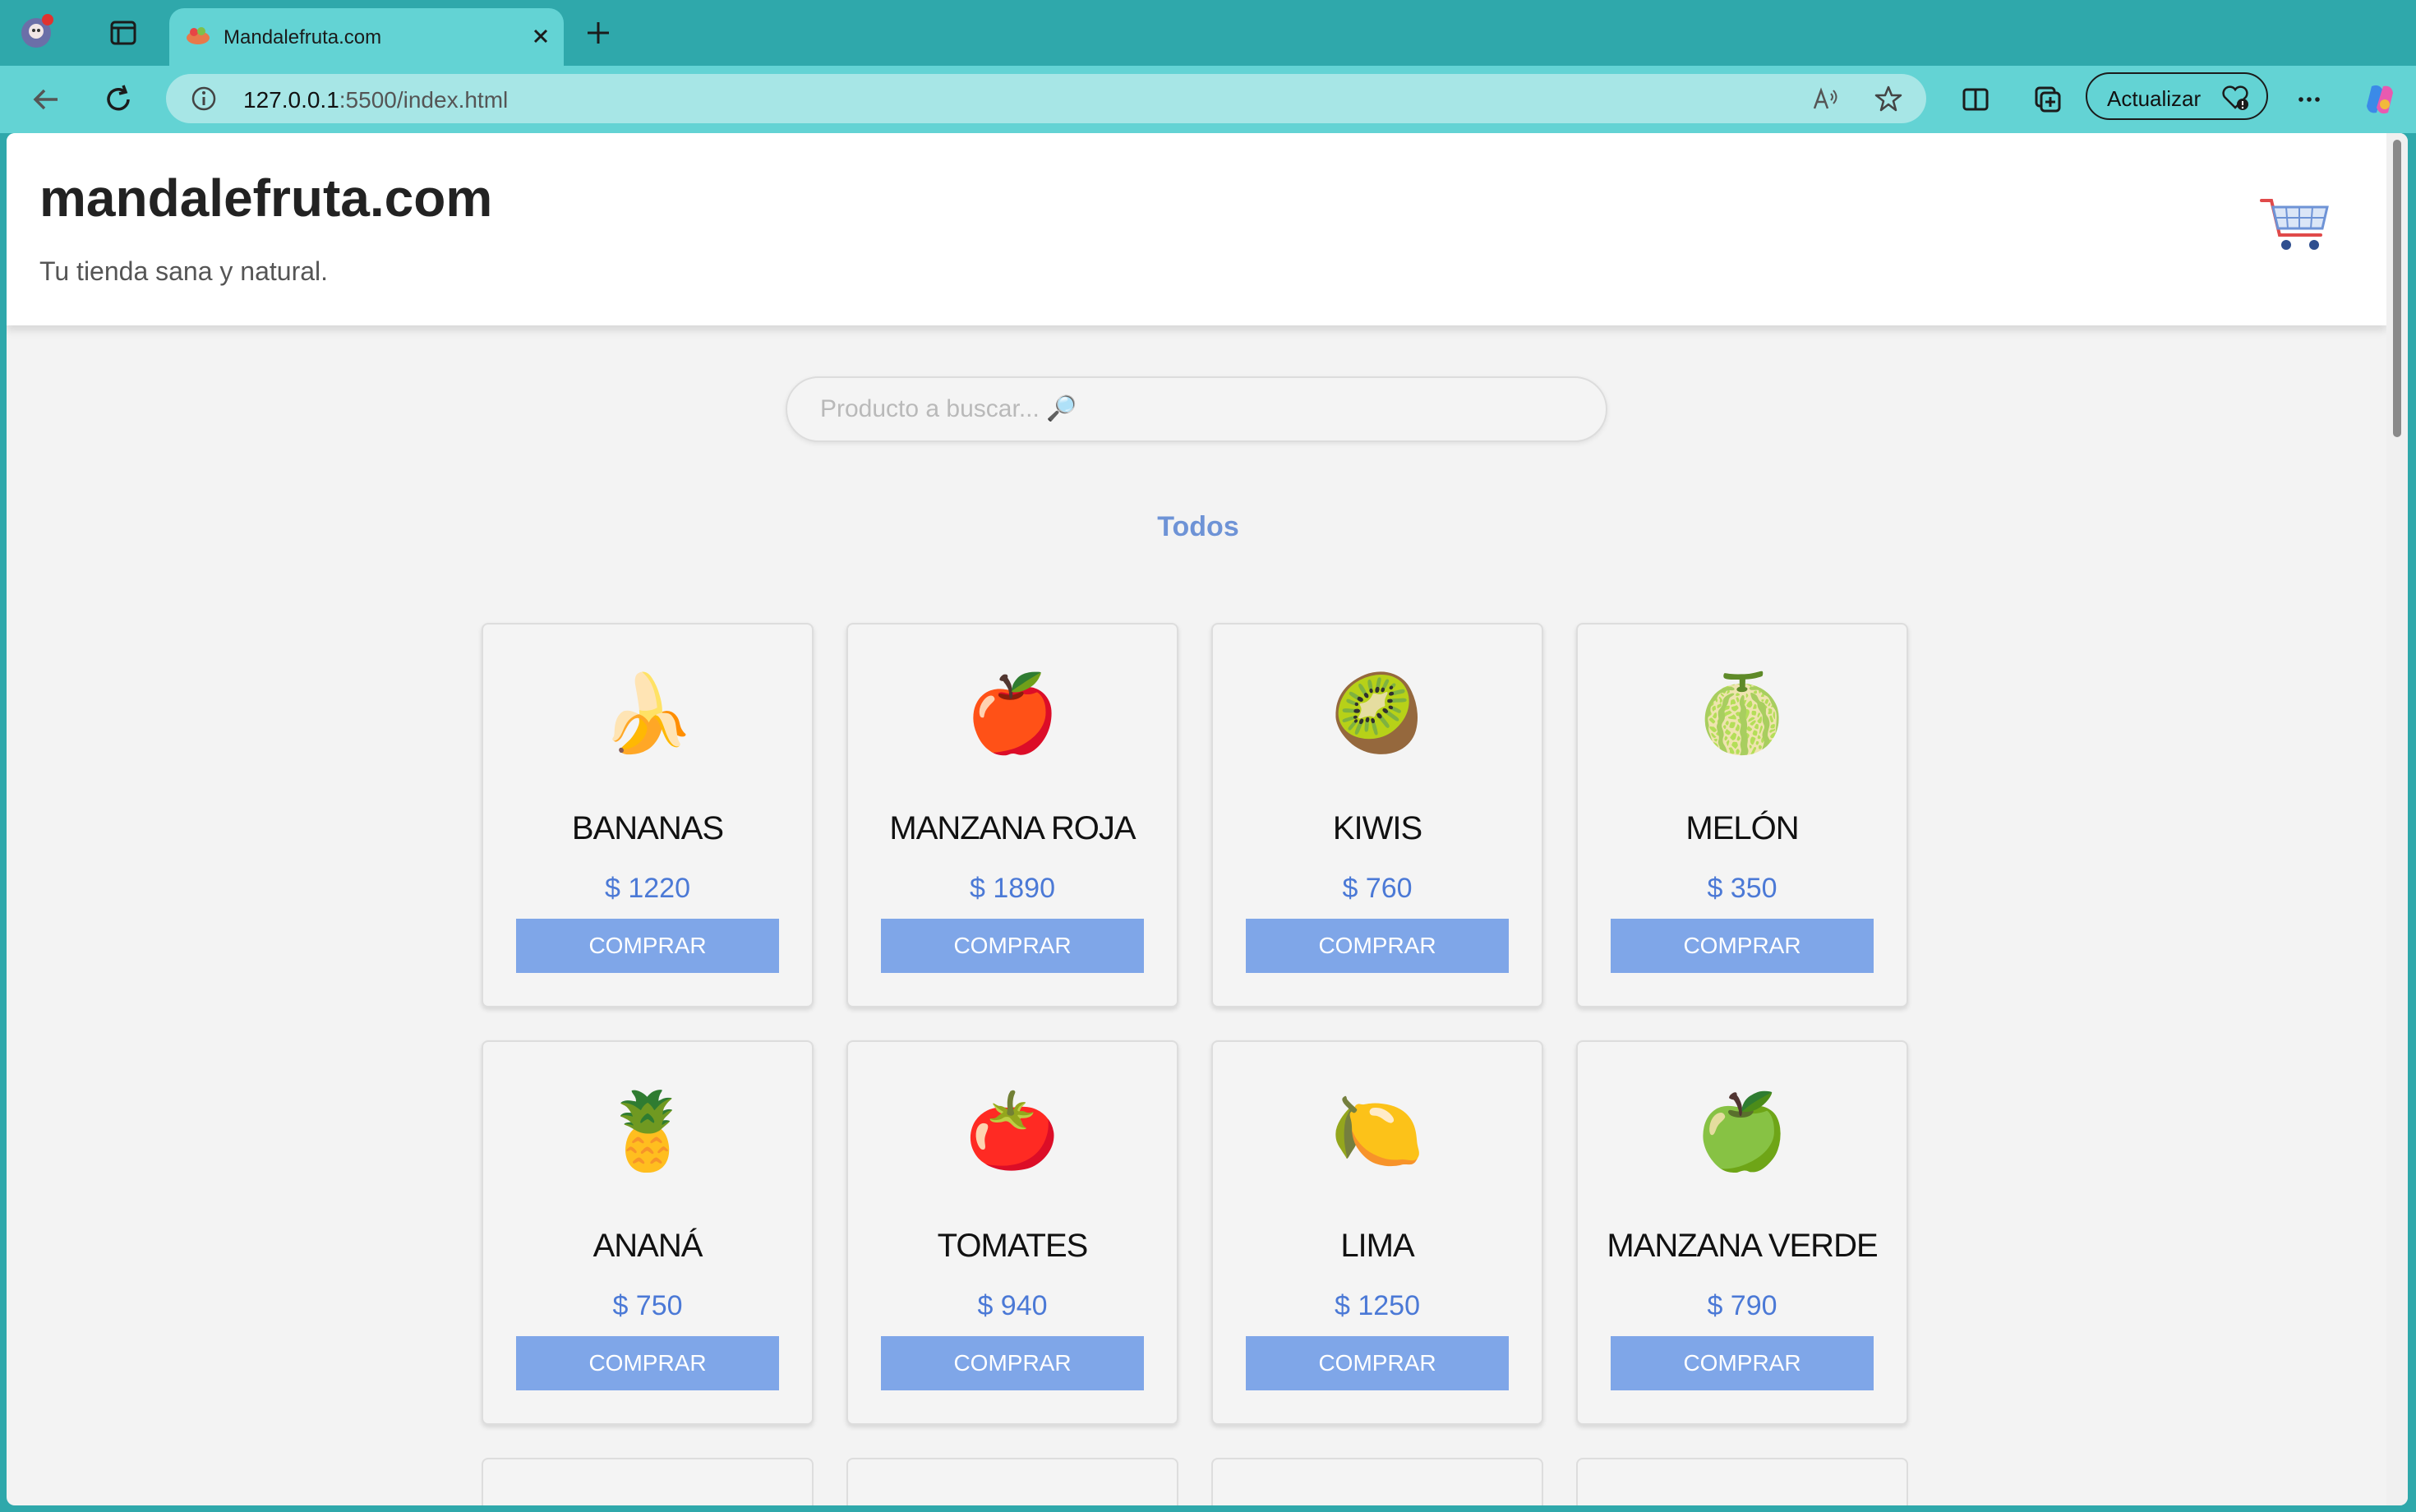  Describe the element at coordinates (1825, 99) in the screenshot. I see `read-aloud-icon` at that location.